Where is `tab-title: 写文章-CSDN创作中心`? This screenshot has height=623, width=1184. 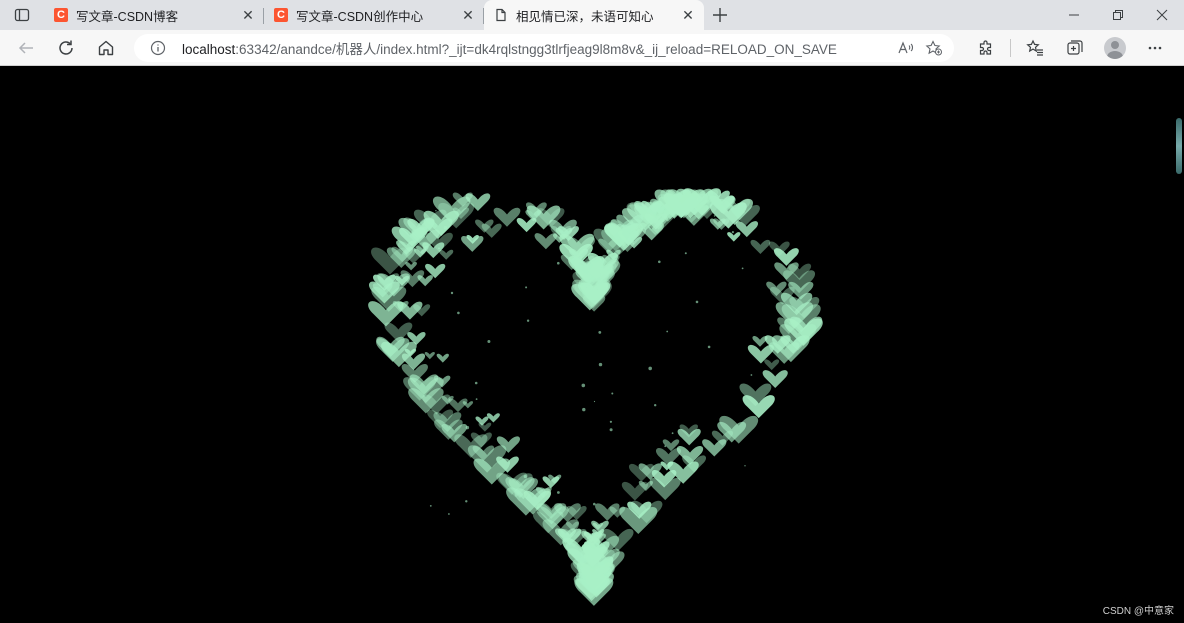
tab-title: 写文章-CSDN创作中心 is located at coordinates (360, 16).